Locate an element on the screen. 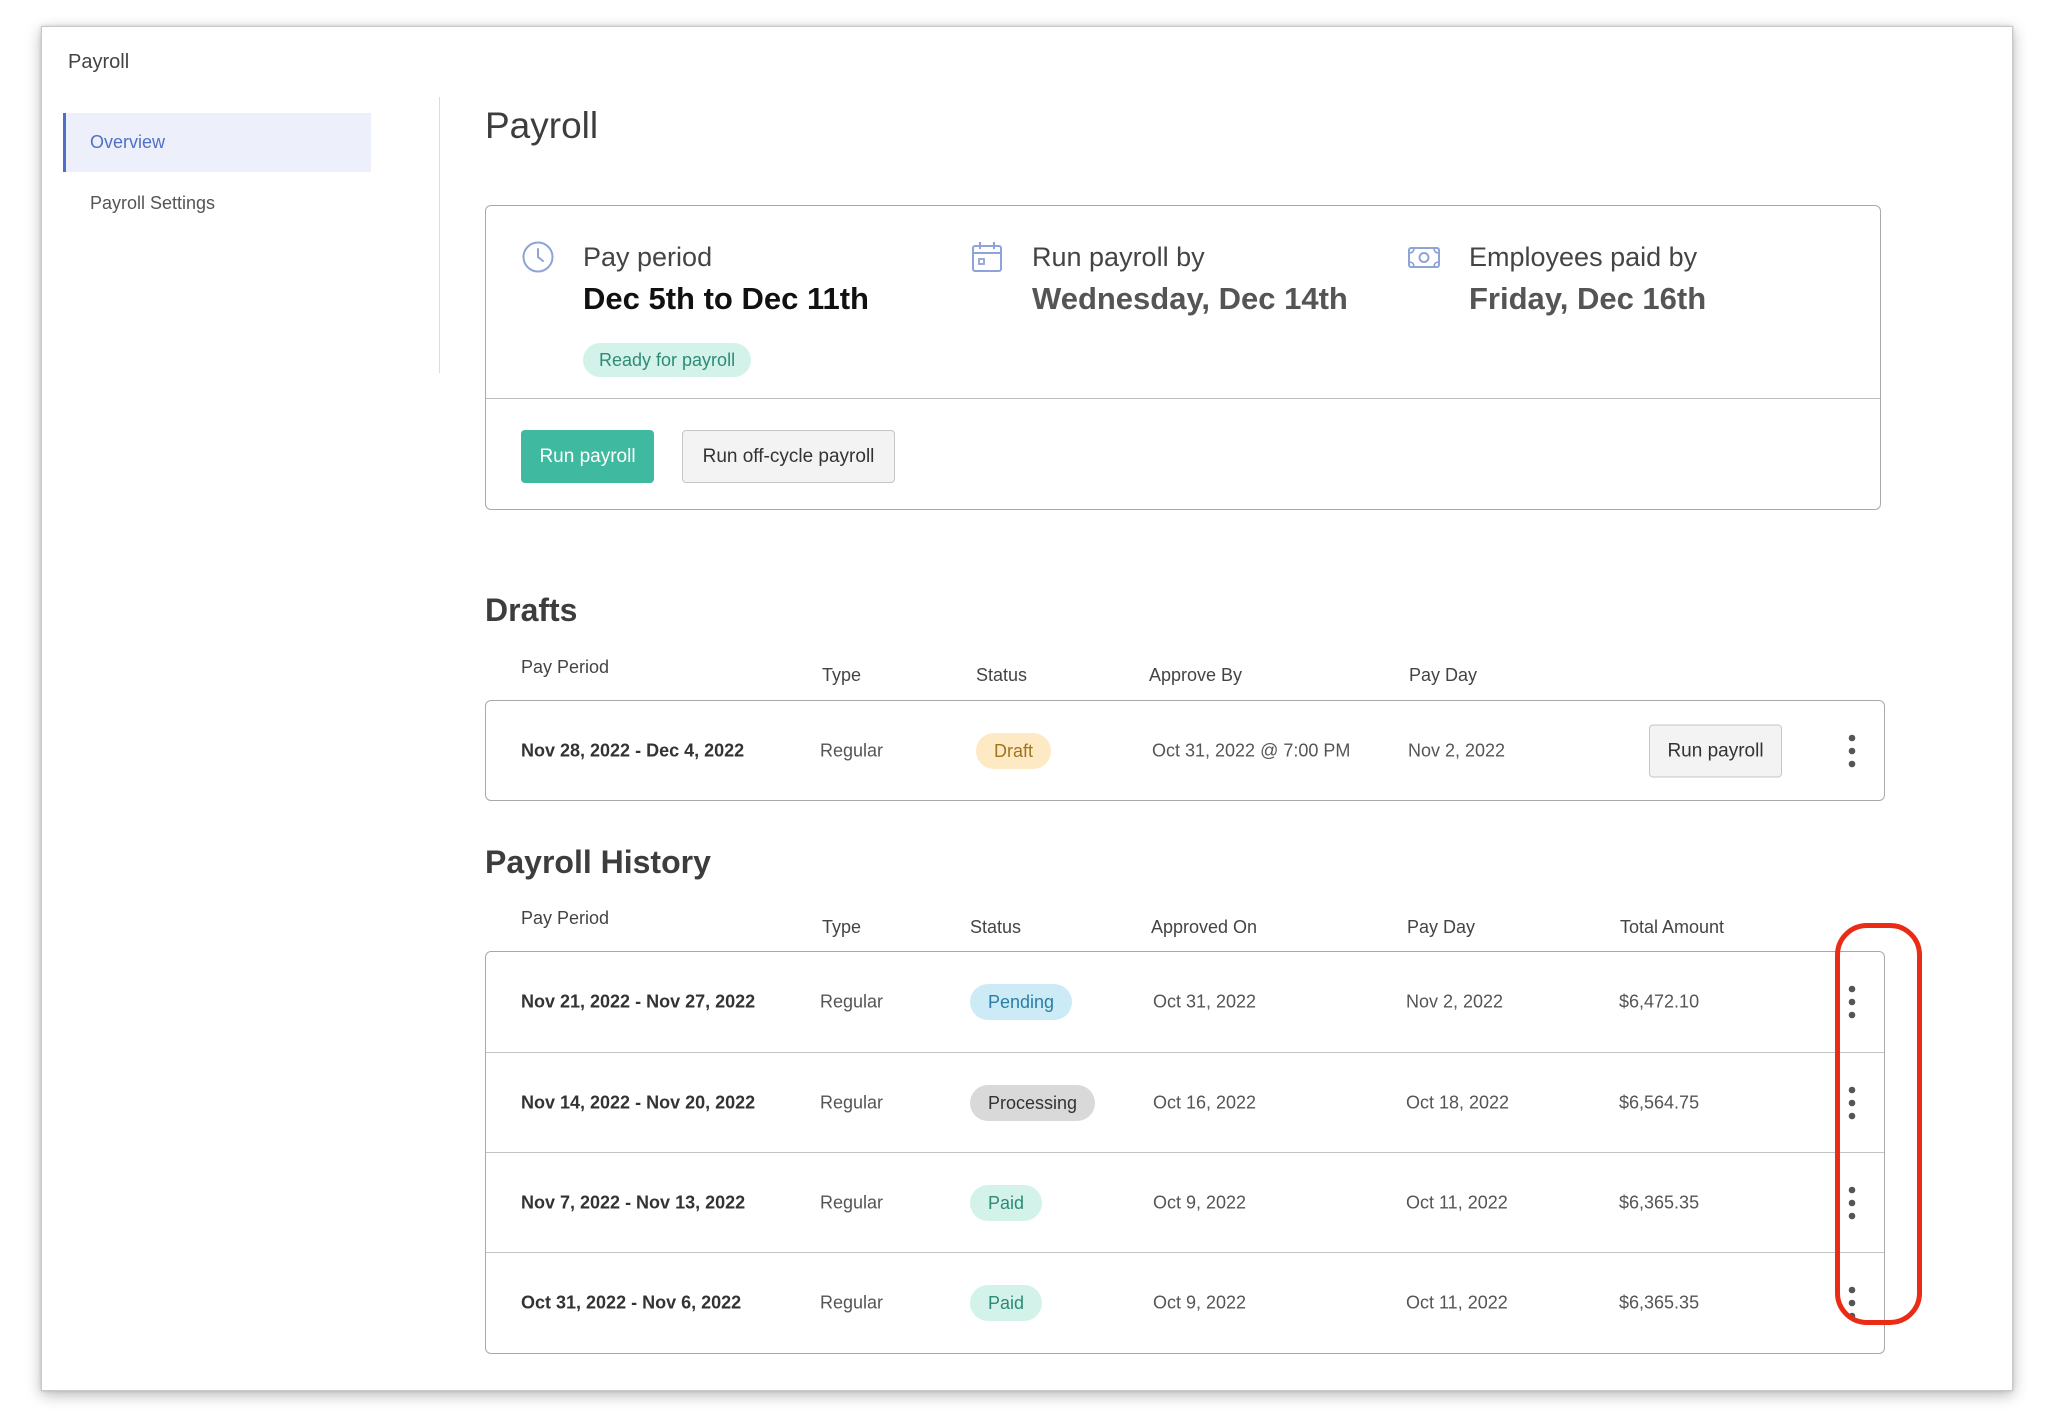  run-off-cycle-payroll-button: Run off-cycle payroll is located at coordinates (788, 456).